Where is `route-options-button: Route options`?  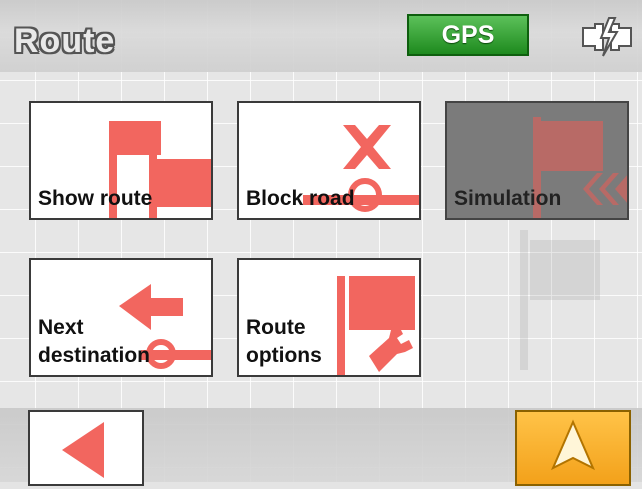
route-options-button: Route options is located at coordinates (329, 317).